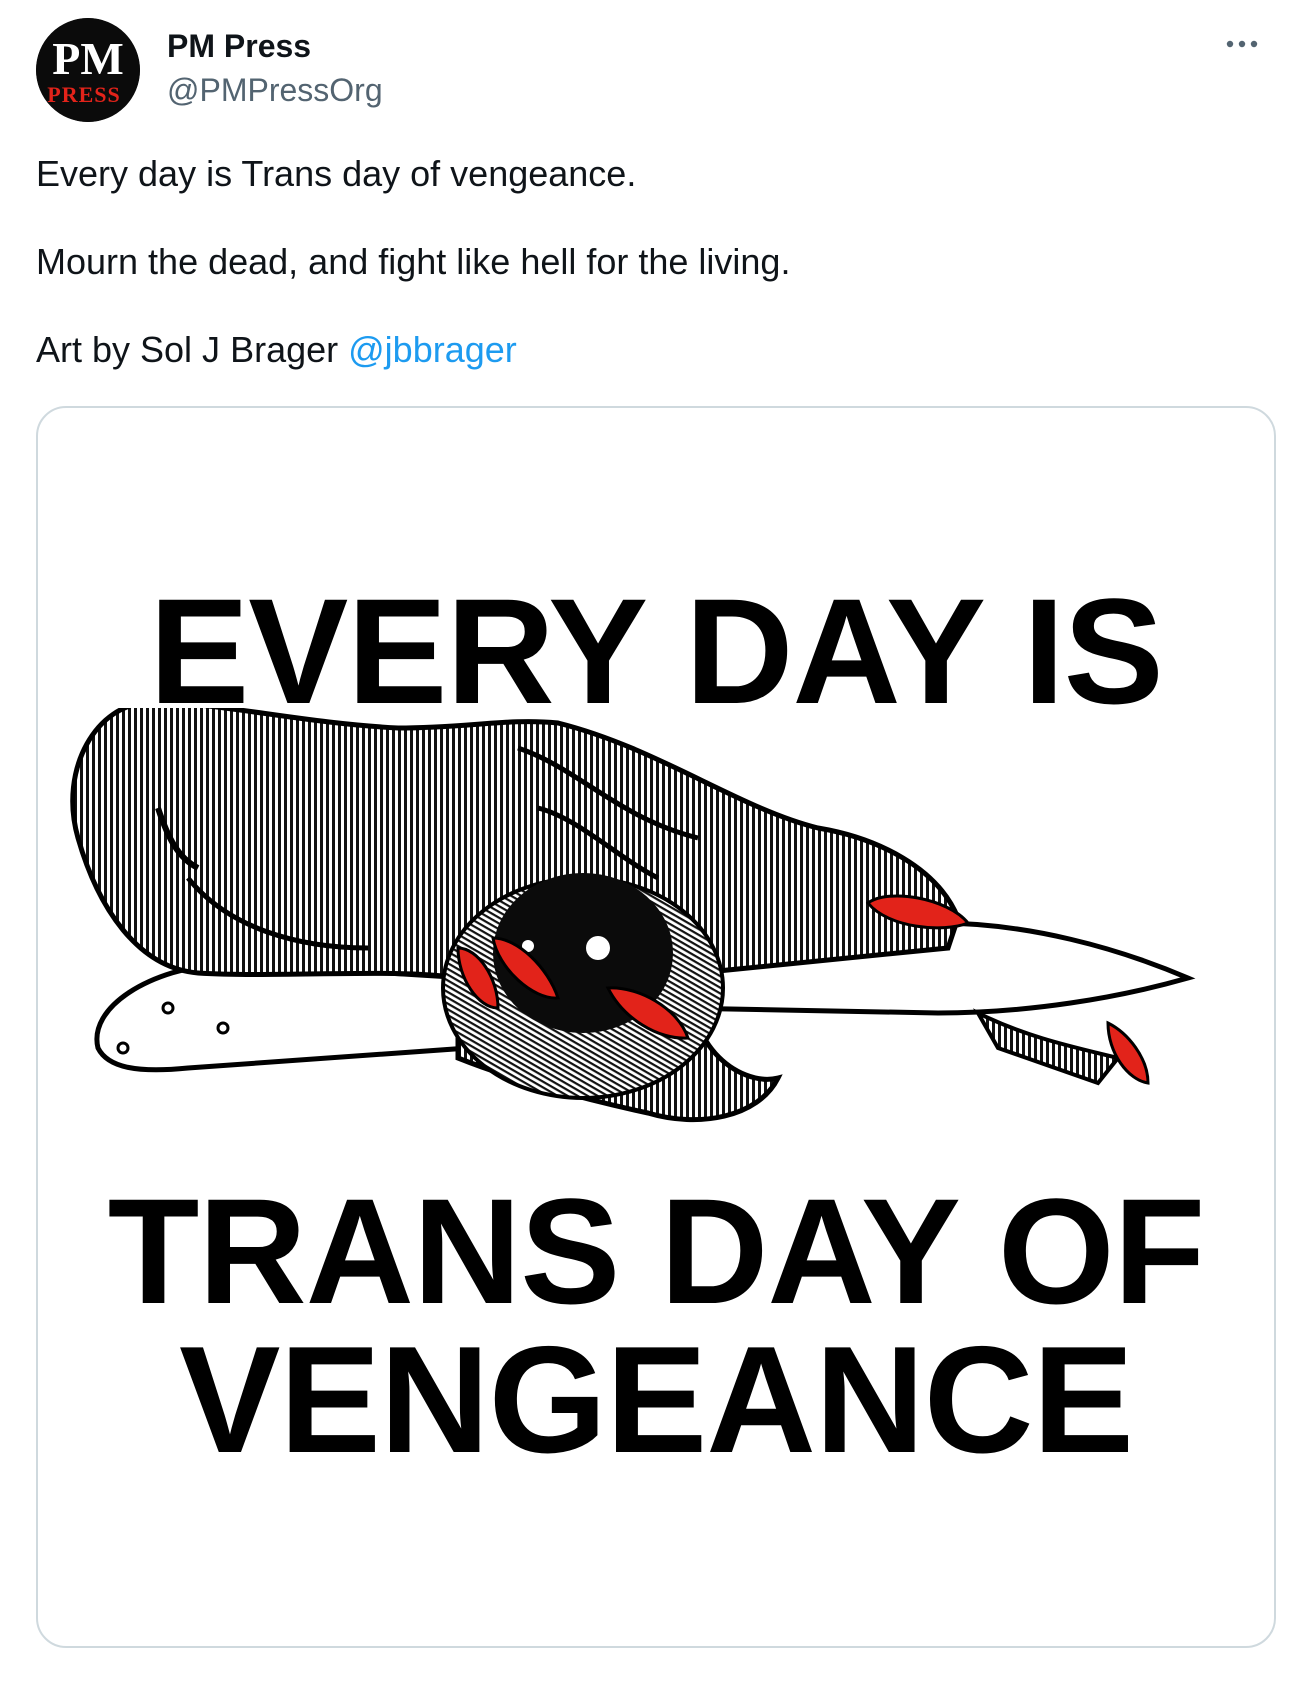  Describe the element at coordinates (656, 1400) in the screenshot. I see `poster-headline-bottom: VENGEANCE` at that location.